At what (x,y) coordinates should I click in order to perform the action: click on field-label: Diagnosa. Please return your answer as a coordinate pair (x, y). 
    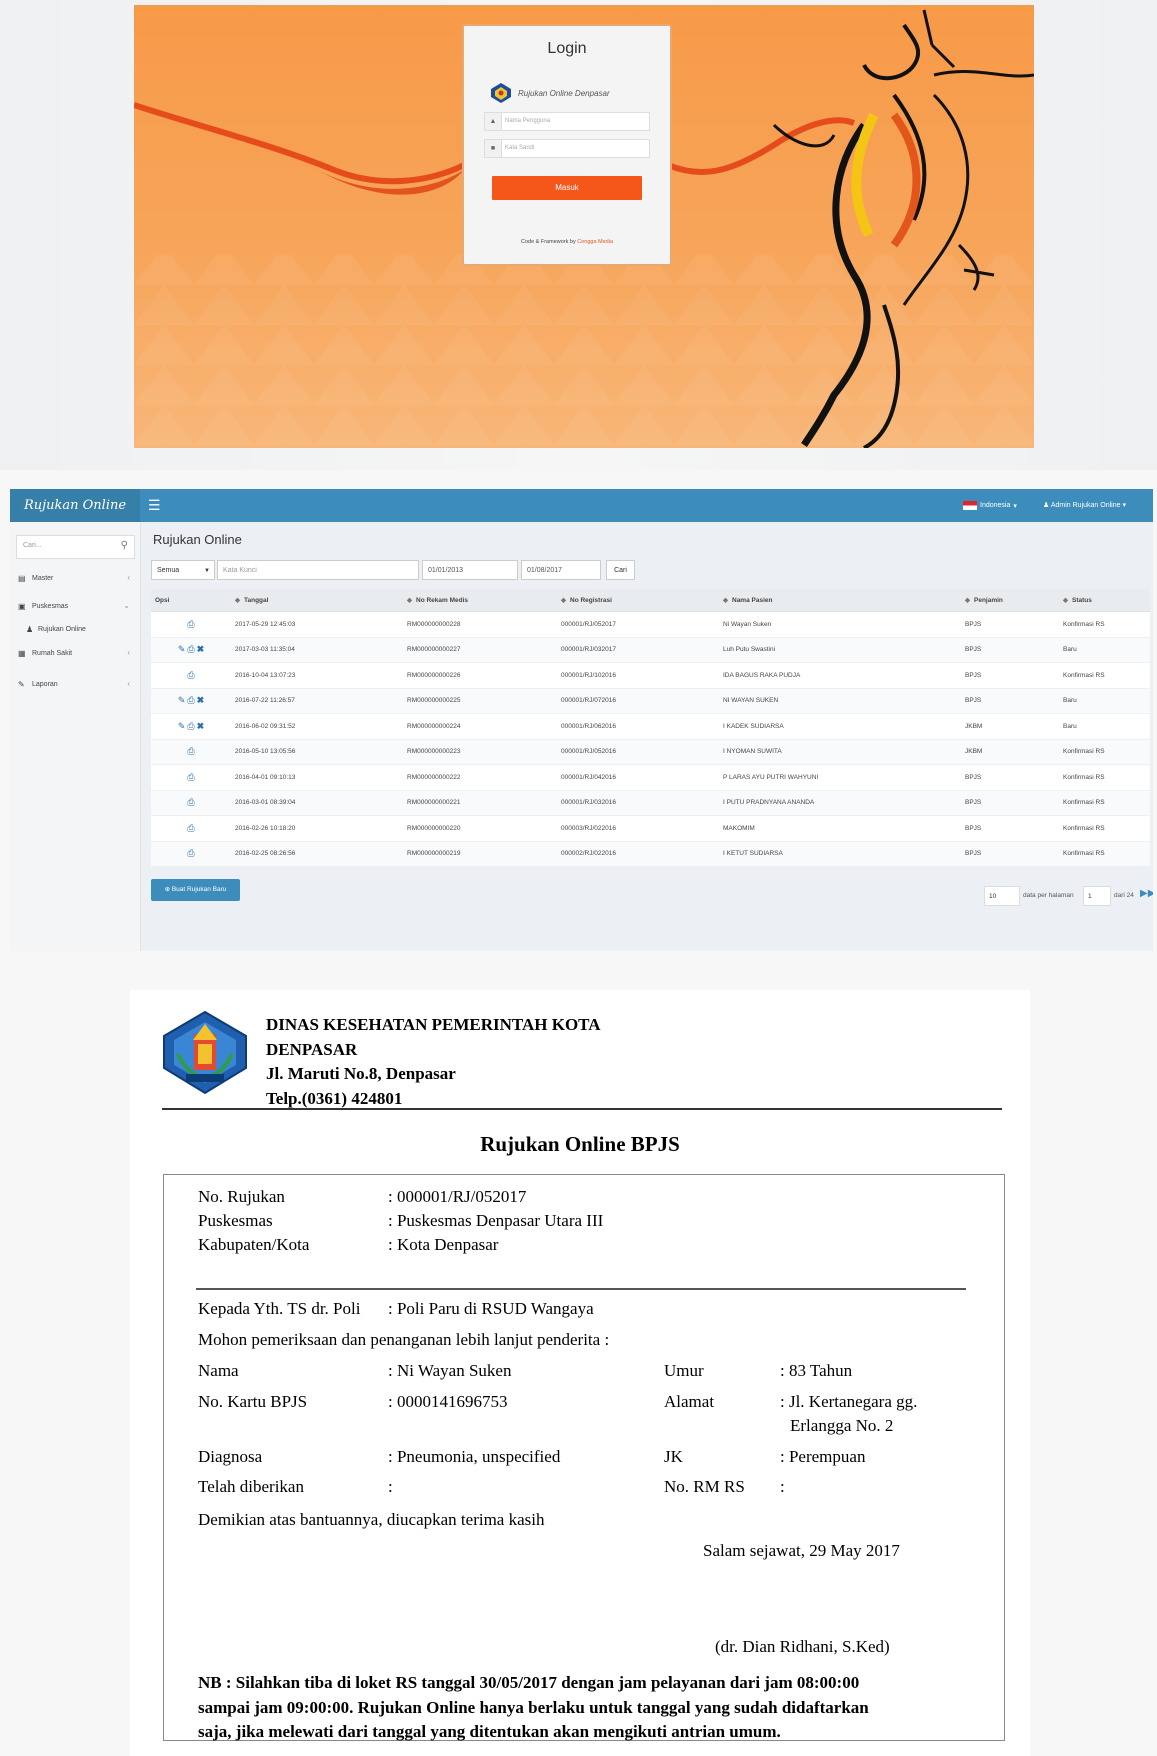
    Looking at the image, I should click on (230, 1456).